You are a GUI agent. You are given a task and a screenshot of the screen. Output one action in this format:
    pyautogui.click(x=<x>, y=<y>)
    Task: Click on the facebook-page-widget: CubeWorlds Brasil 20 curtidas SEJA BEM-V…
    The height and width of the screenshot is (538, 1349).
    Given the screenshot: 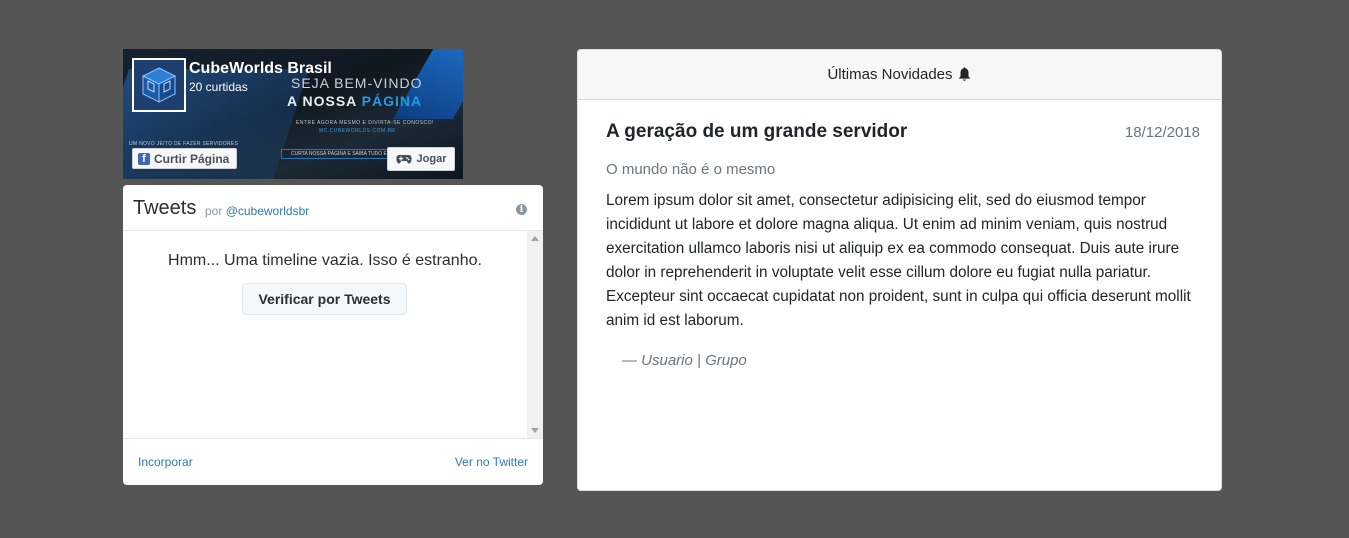 What is the action you would take?
    pyautogui.click(x=293, y=114)
    